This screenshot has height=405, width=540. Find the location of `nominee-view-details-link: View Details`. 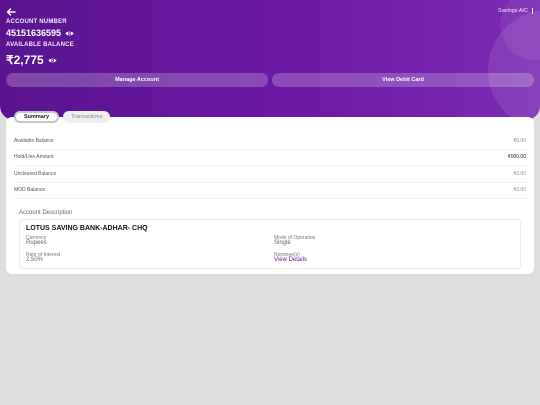

nominee-view-details-link: View Details is located at coordinates (290, 260).